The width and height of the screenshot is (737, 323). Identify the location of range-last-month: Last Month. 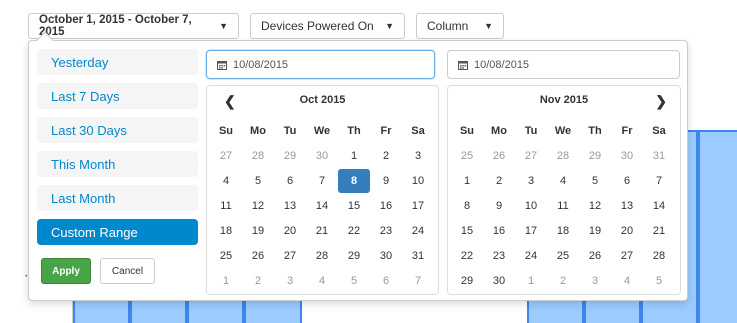
(117, 198).